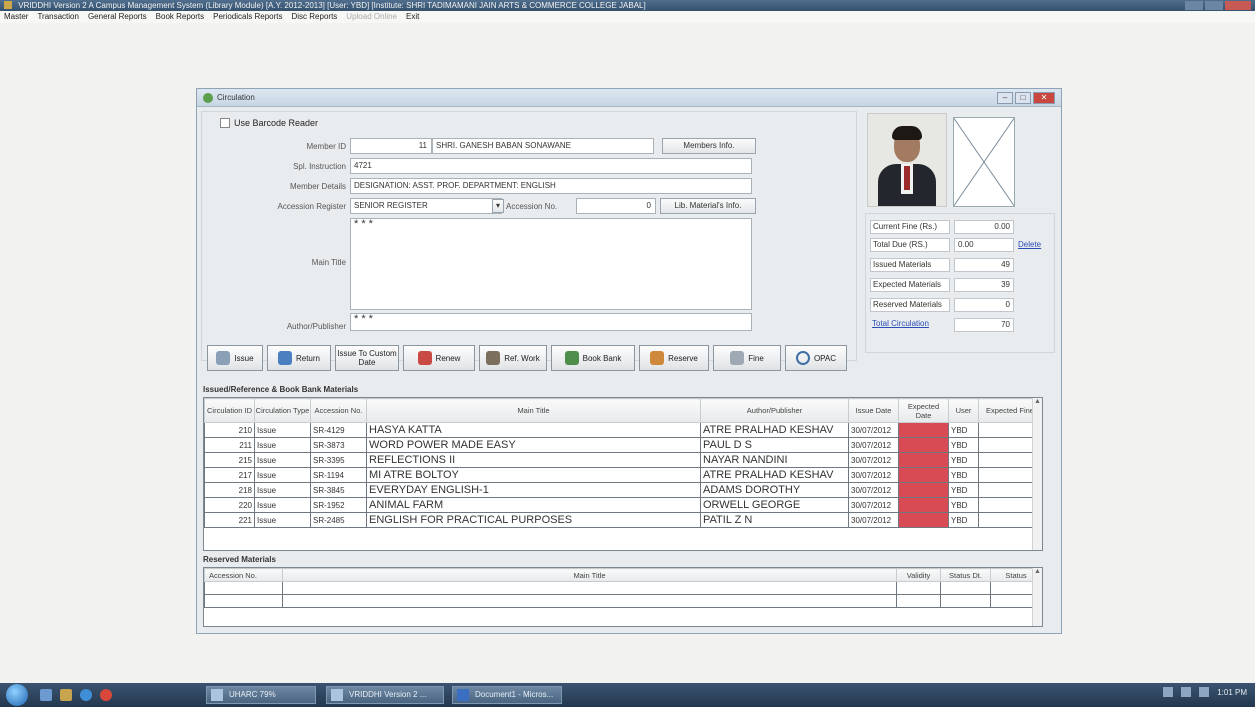 The height and width of the screenshot is (707, 1255). What do you see at coordinates (1037, 474) in the screenshot?
I see `issued-scrollbar: ▲` at bounding box center [1037, 474].